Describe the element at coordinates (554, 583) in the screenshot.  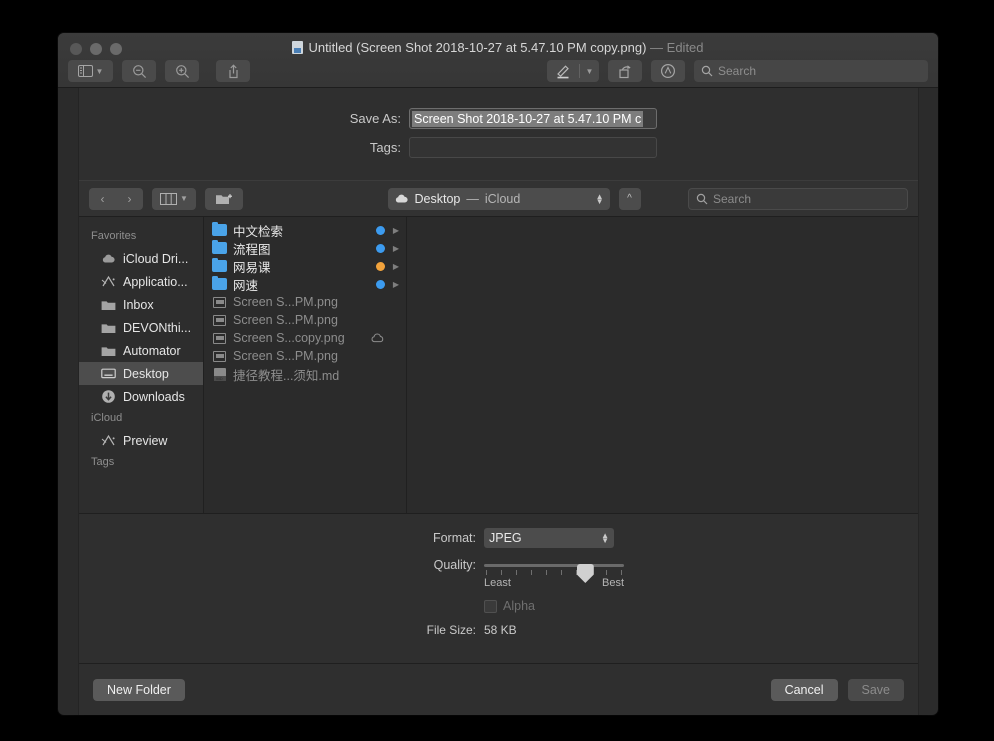
I see `quality-endpoint-labels: Least Best` at that location.